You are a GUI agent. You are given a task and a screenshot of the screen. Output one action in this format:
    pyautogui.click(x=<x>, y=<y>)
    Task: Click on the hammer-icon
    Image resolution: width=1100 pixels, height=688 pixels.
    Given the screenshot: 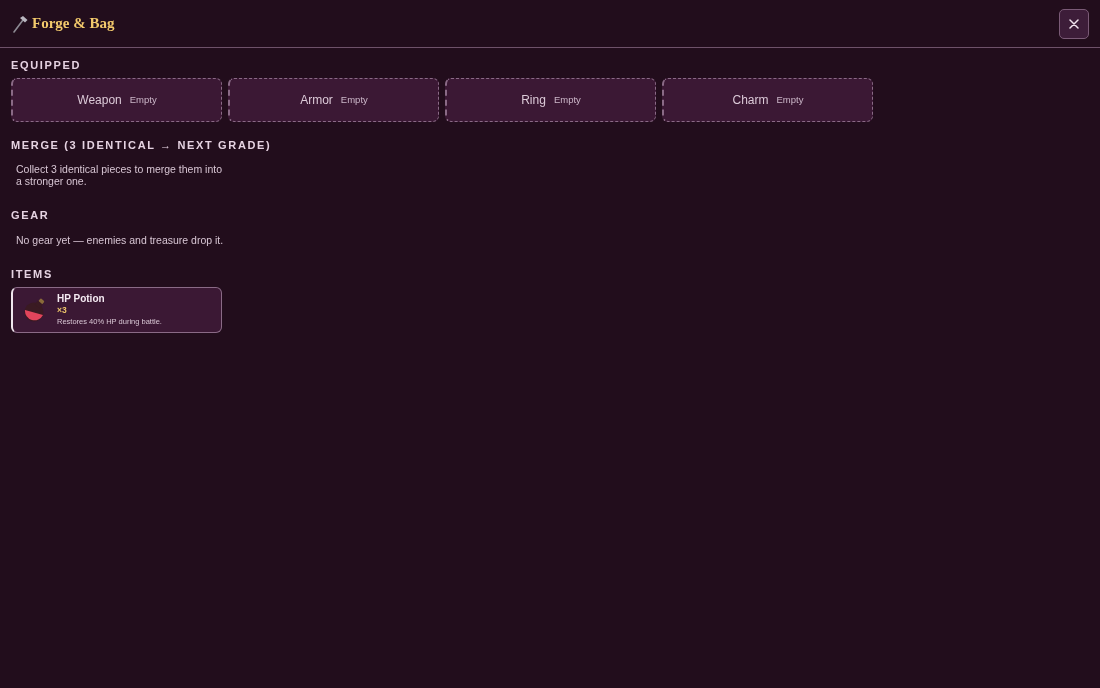 What is the action you would take?
    pyautogui.click(x=20, y=23)
    